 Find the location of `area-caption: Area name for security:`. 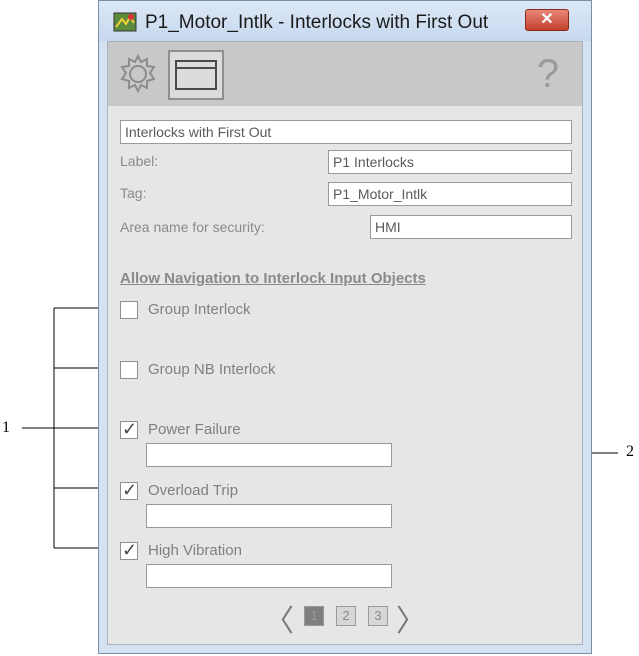

area-caption: Area name for security: is located at coordinates (192, 227).